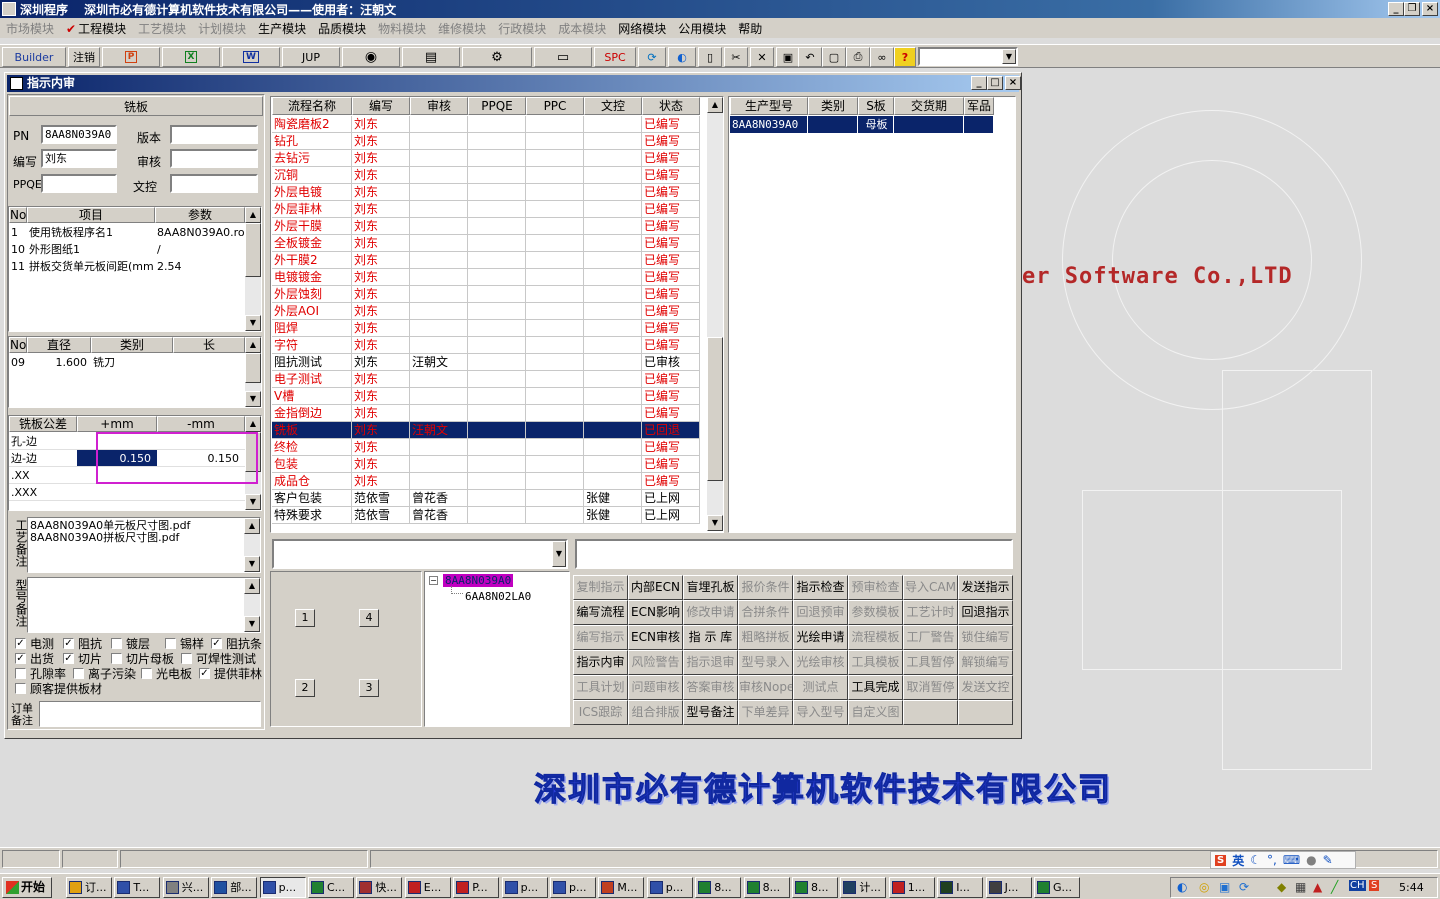 Image resolution: width=1440 pixels, height=899 pixels. Describe the element at coordinates (702, 28) in the screenshot. I see `menu-item: 公用模块` at that location.